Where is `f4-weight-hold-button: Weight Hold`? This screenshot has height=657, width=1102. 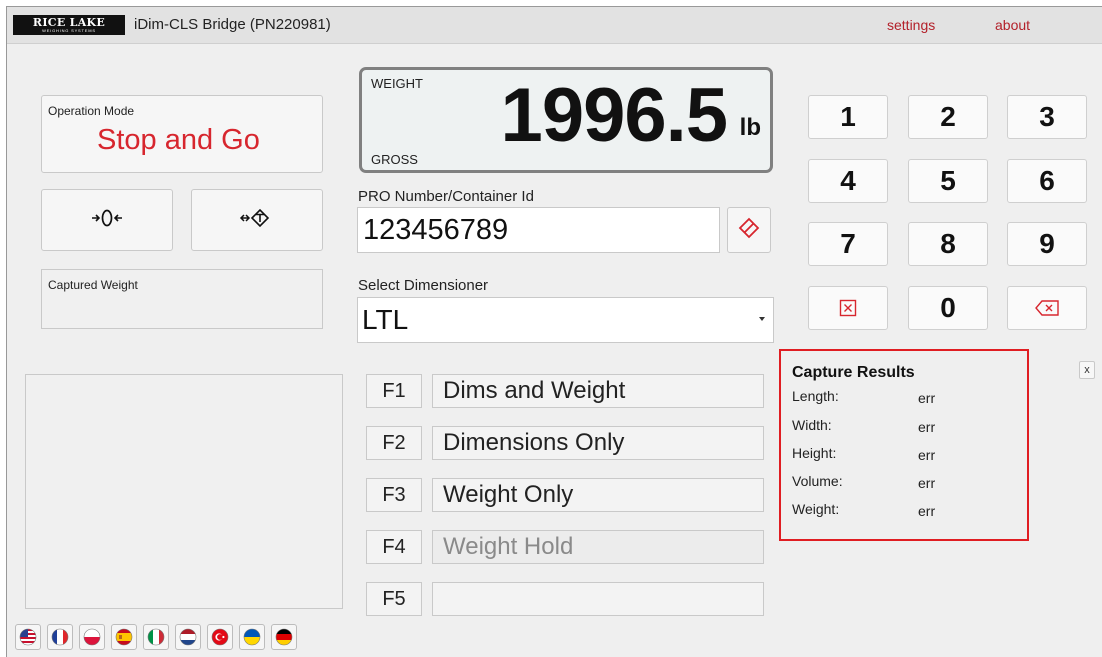 f4-weight-hold-button: Weight Hold is located at coordinates (598, 547).